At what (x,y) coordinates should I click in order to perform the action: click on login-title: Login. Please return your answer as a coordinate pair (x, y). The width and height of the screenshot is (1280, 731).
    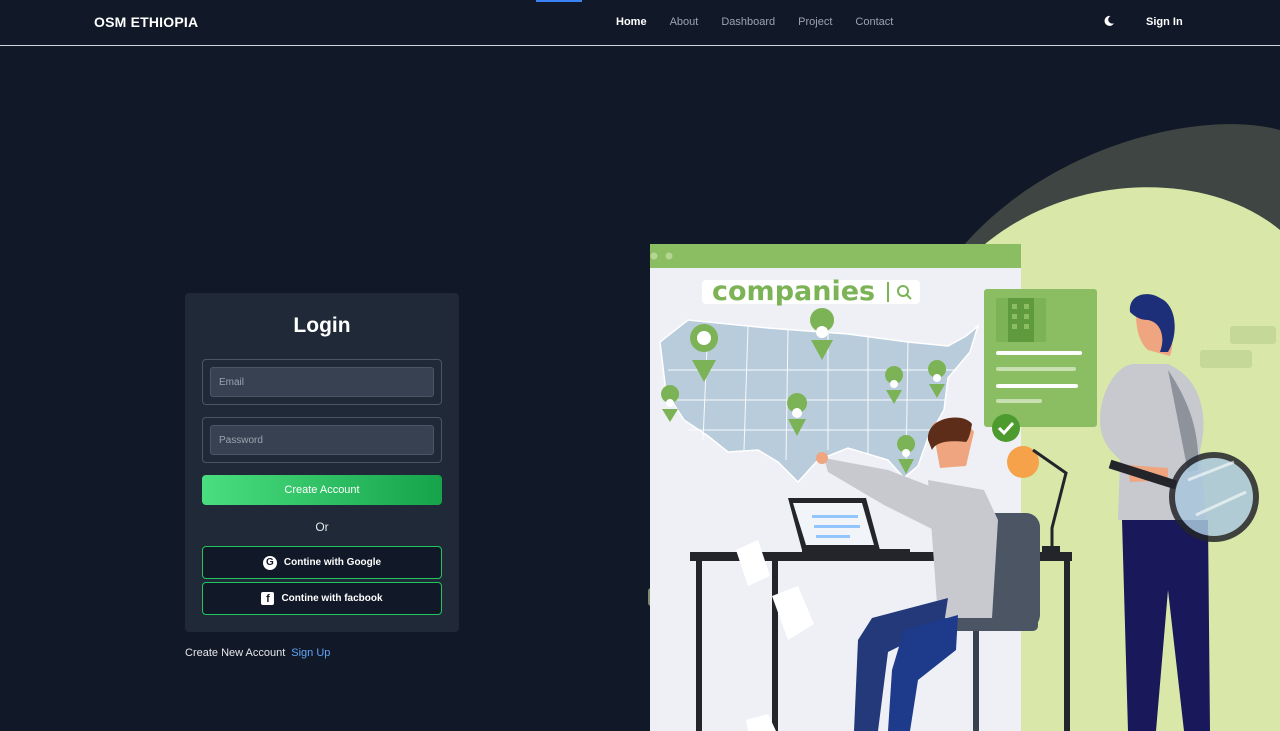
    Looking at the image, I should click on (322, 325).